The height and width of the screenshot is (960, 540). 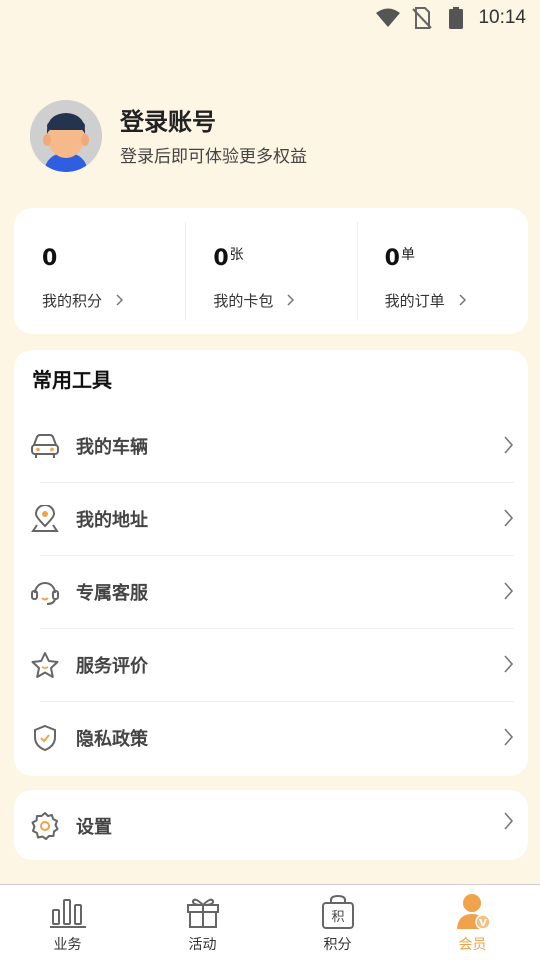 I want to click on member-badge: V, so click(x=483, y=923).